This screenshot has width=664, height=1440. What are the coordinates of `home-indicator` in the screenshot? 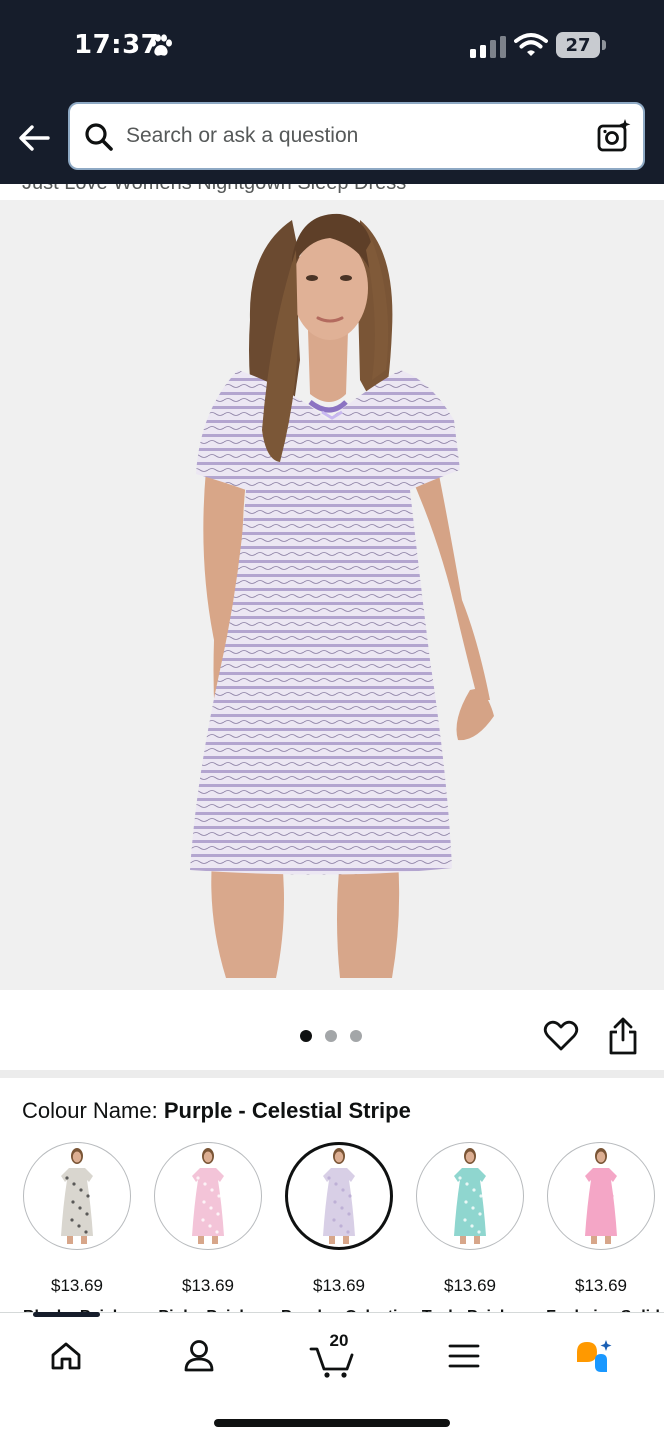 It's located at (332, 1423).